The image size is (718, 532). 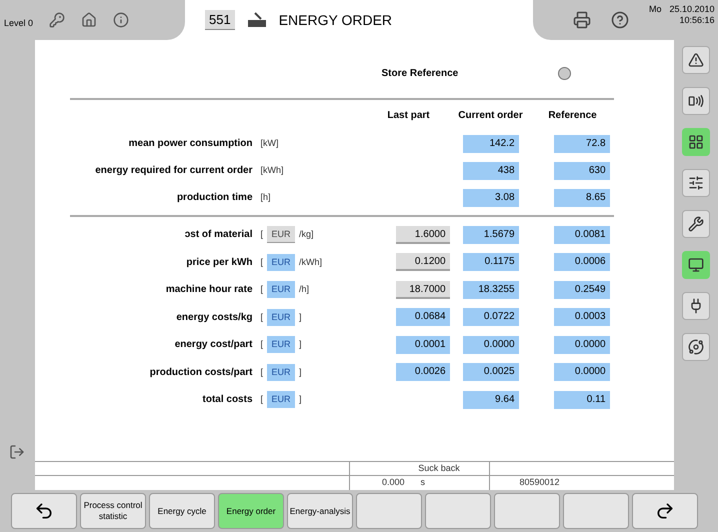 I want to click on warning-button, so click(x=696, y=60).